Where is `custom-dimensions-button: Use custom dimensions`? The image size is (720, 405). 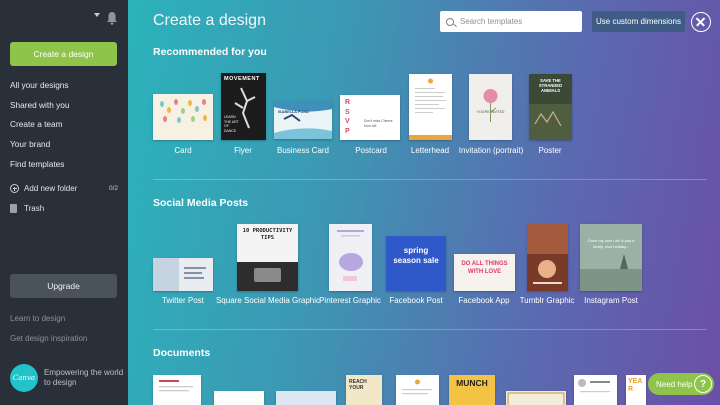 custom-dimensions-button: Use custom dimensions is located at coordinates (638, 21).